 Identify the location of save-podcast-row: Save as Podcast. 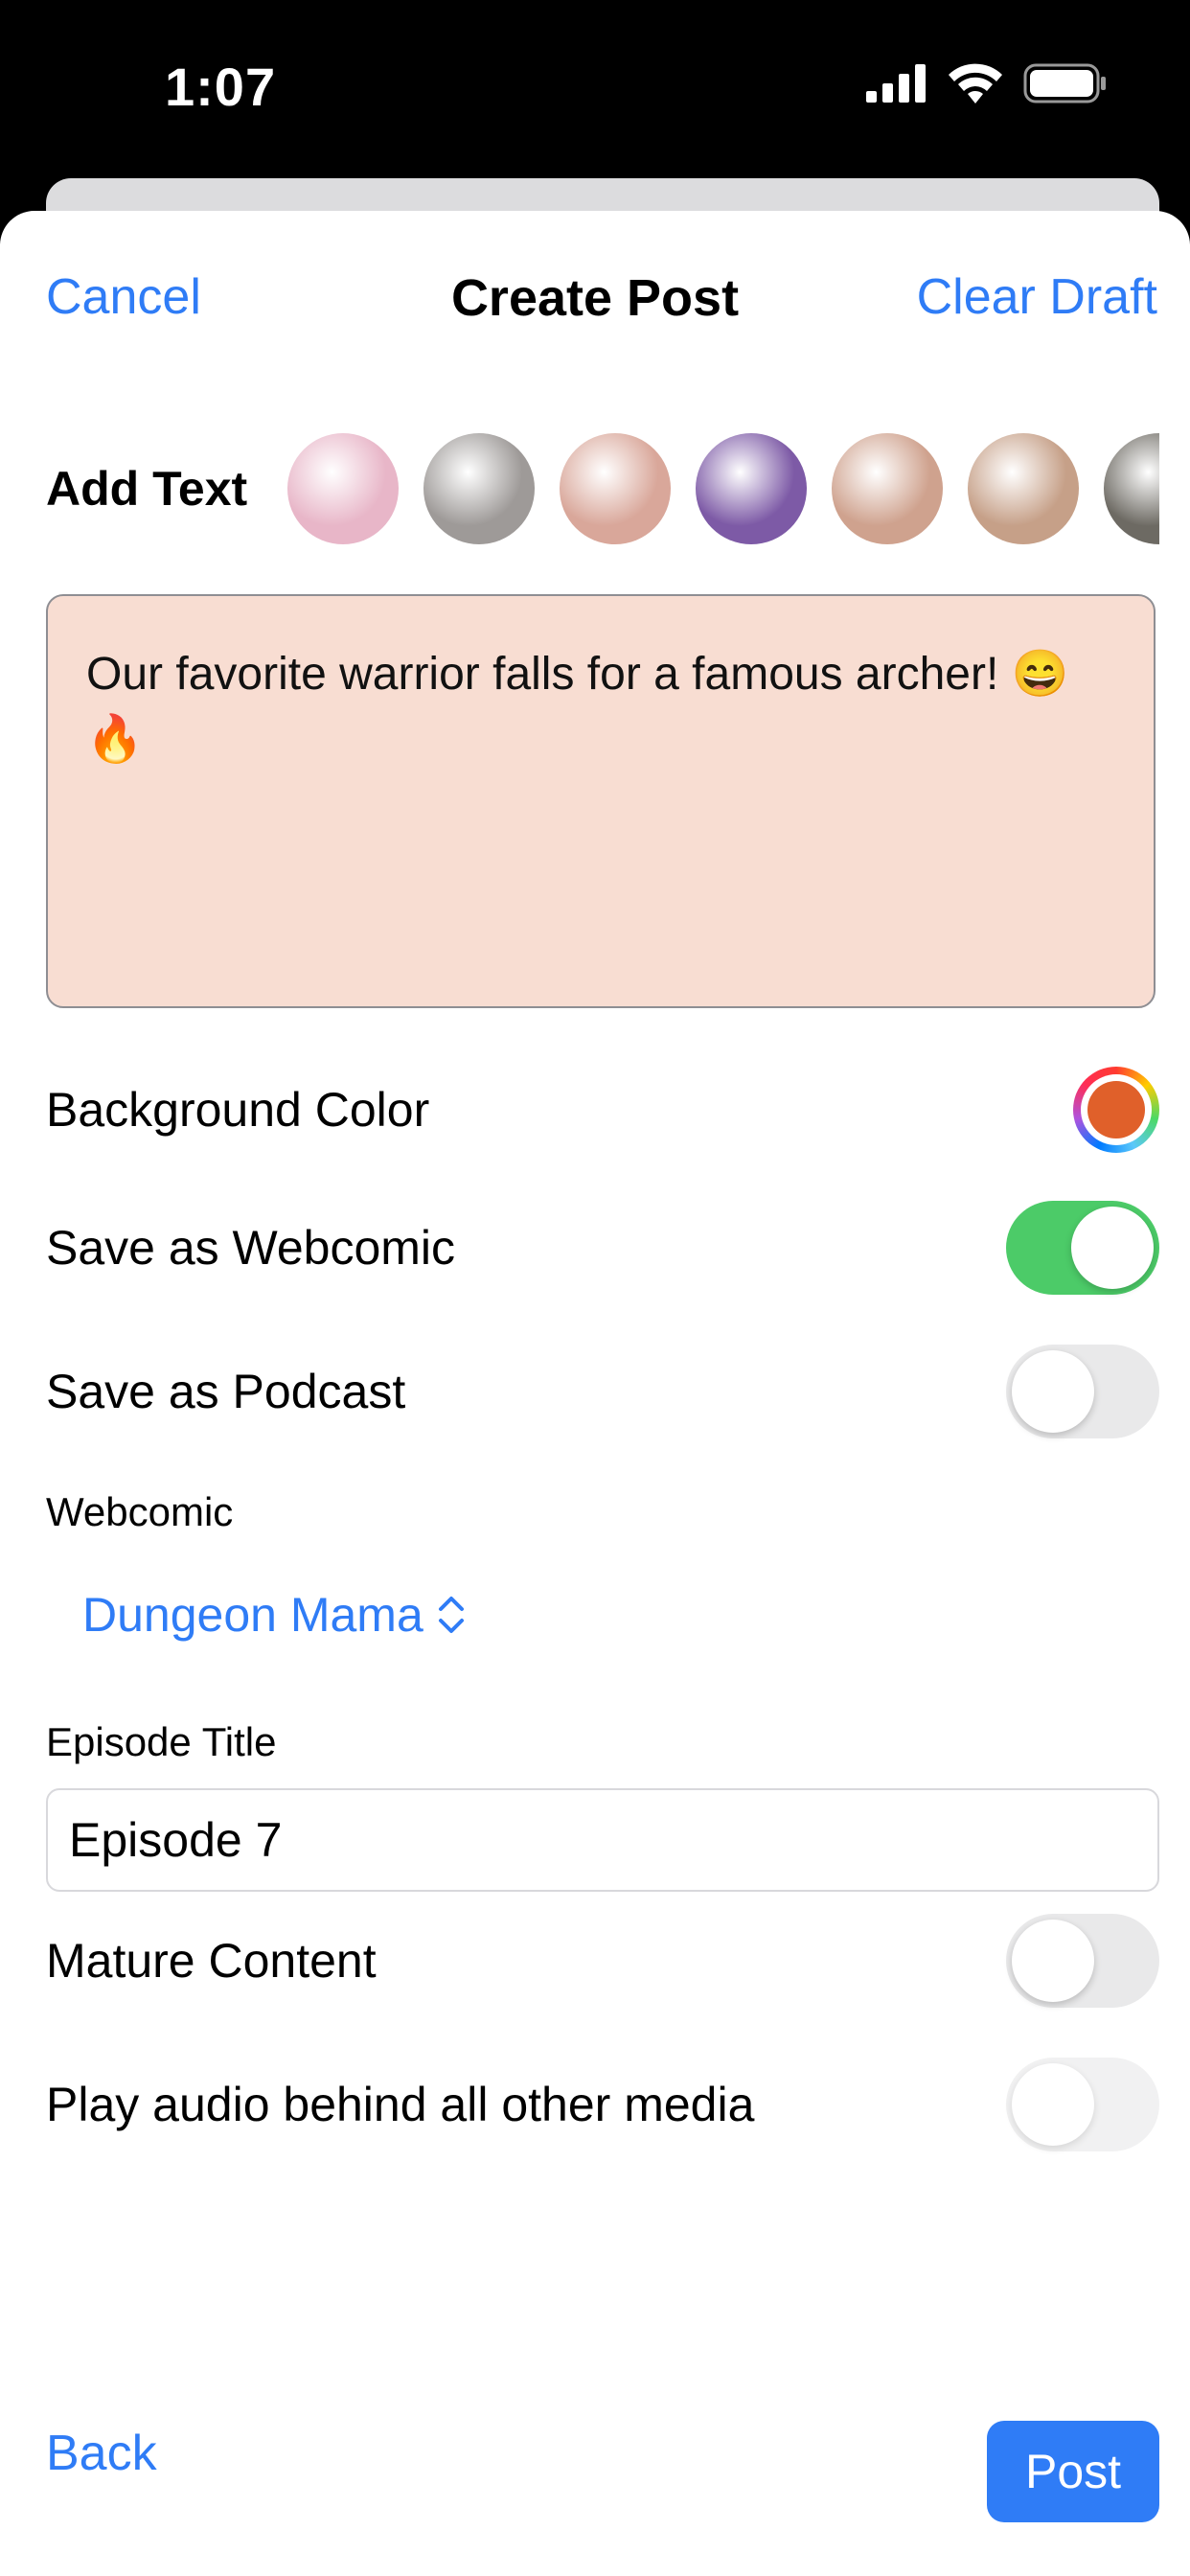
(603, 1391).